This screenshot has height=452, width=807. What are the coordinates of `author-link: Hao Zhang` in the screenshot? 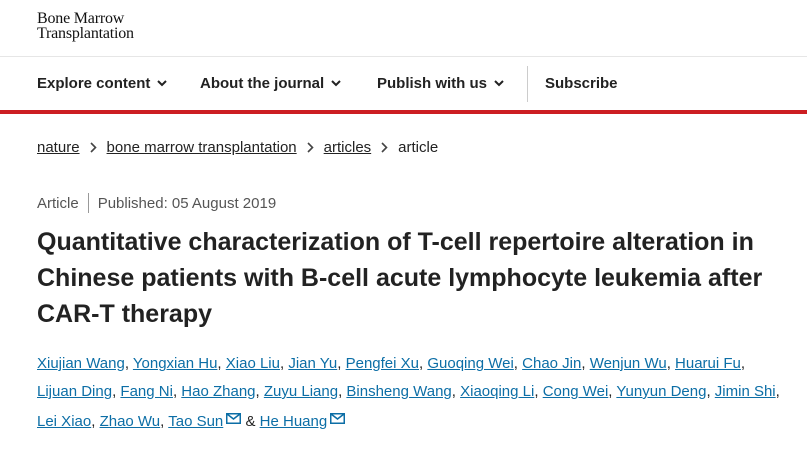 It's located at (218, 391).